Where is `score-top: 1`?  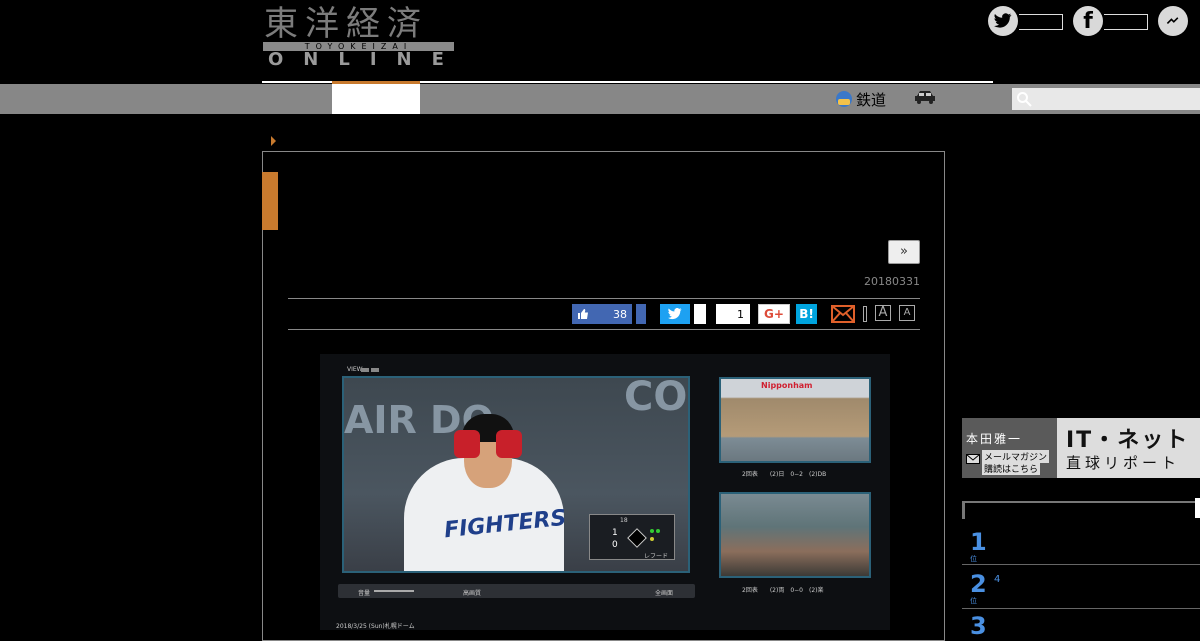 score-top: 1 is located at coordinates (615, 533).